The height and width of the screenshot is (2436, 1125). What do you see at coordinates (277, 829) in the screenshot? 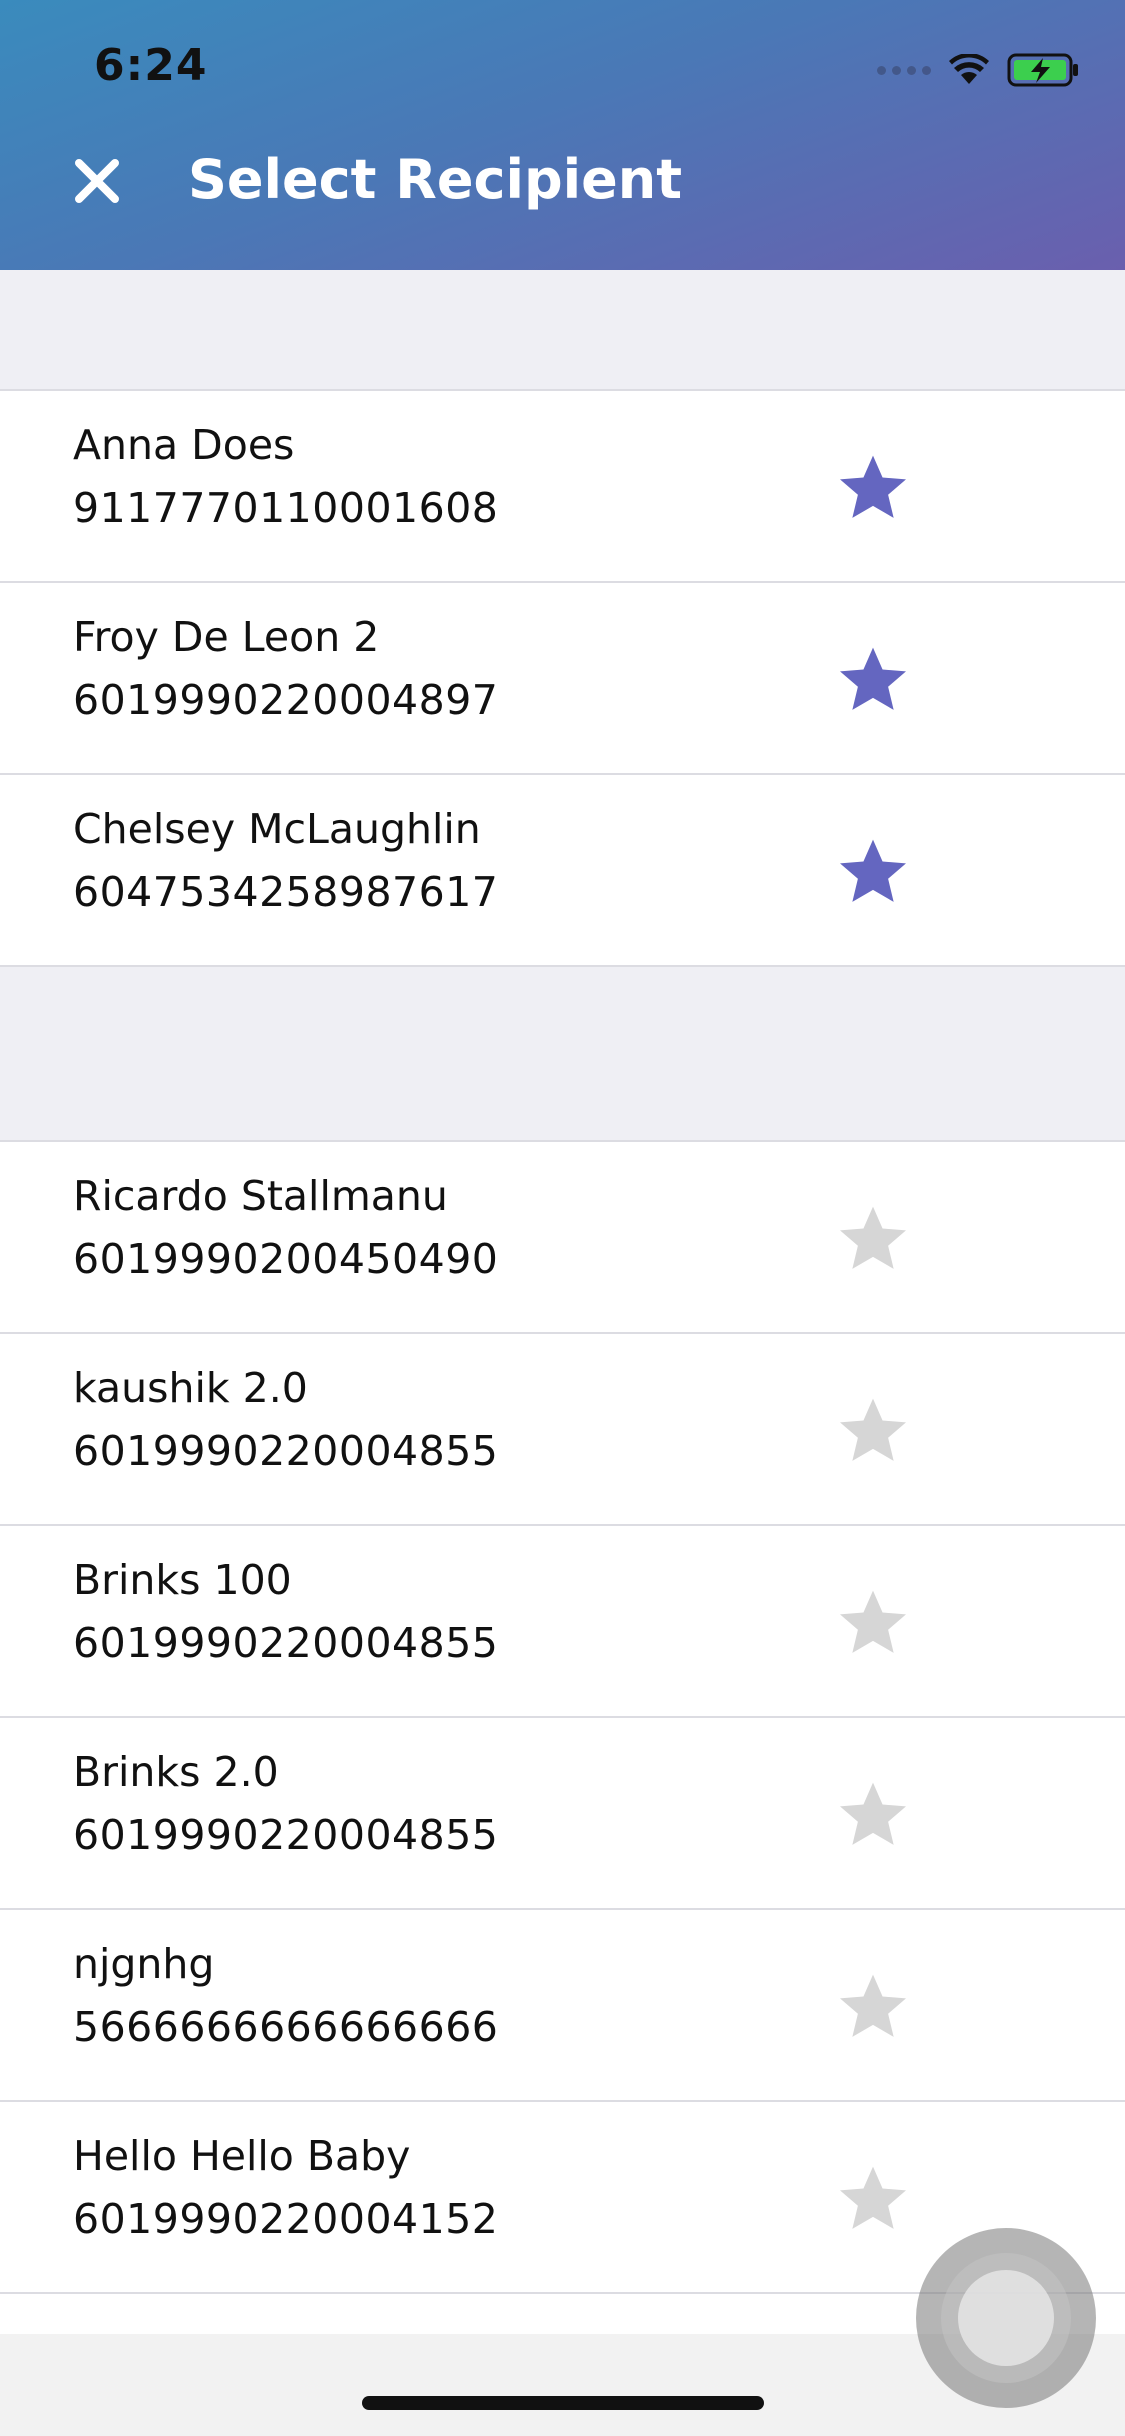
I see `recipient-name: Chelsey McLaughlin` at bounding box center [277, 829].